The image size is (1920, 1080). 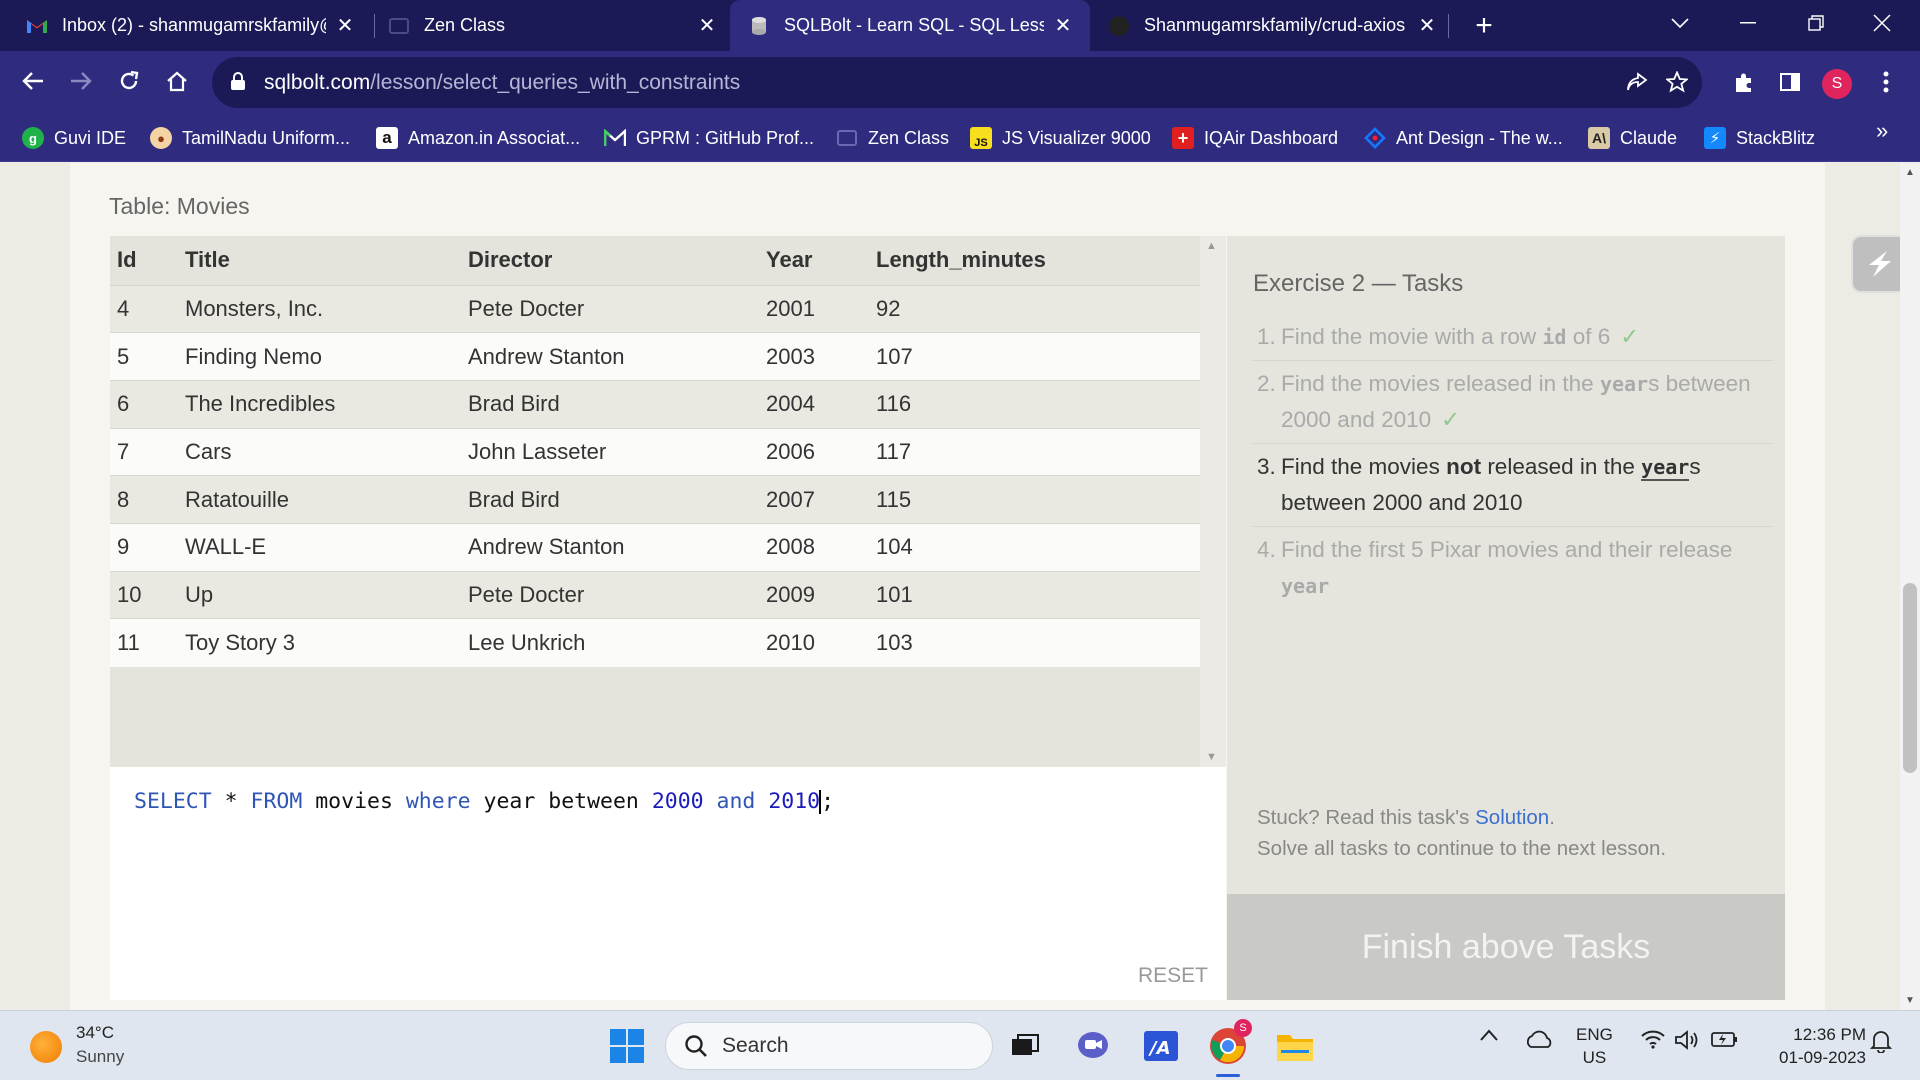 What do you see at coordinates (1375, 138) in the screenshot?
I see `antdesign-icon` at bounding box center [1375, 138].